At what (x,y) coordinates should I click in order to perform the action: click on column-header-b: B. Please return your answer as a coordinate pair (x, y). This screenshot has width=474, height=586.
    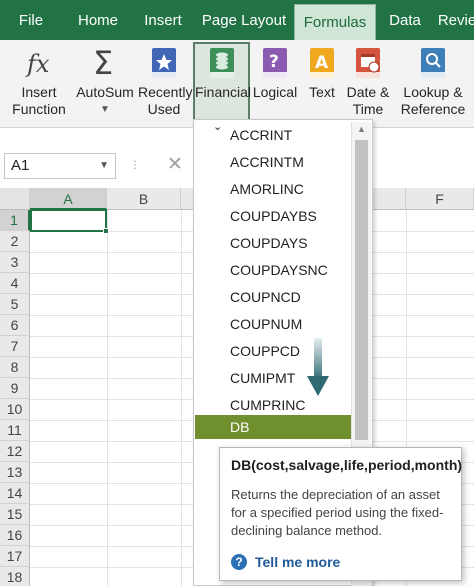
    Looking at the image, I should click on (144, 199).